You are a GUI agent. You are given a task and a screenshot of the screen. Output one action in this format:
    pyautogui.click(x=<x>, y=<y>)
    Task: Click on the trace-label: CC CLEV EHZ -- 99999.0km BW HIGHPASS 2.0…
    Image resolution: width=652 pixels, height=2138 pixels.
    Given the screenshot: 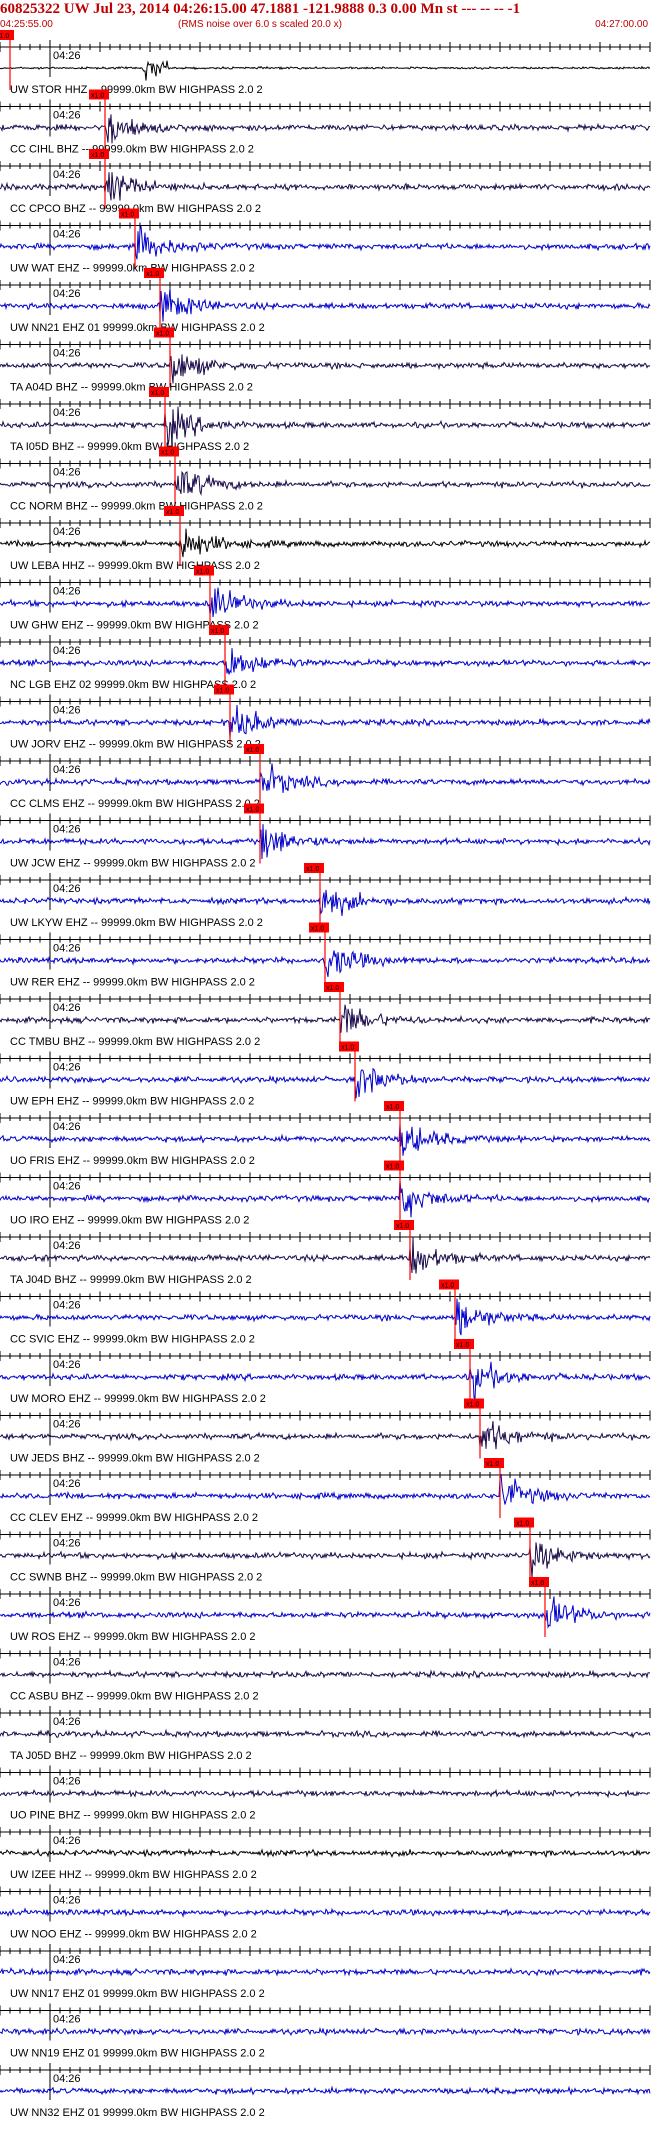 What is the action you would take?
    pyautogui.click(x=134, y=1518)
    